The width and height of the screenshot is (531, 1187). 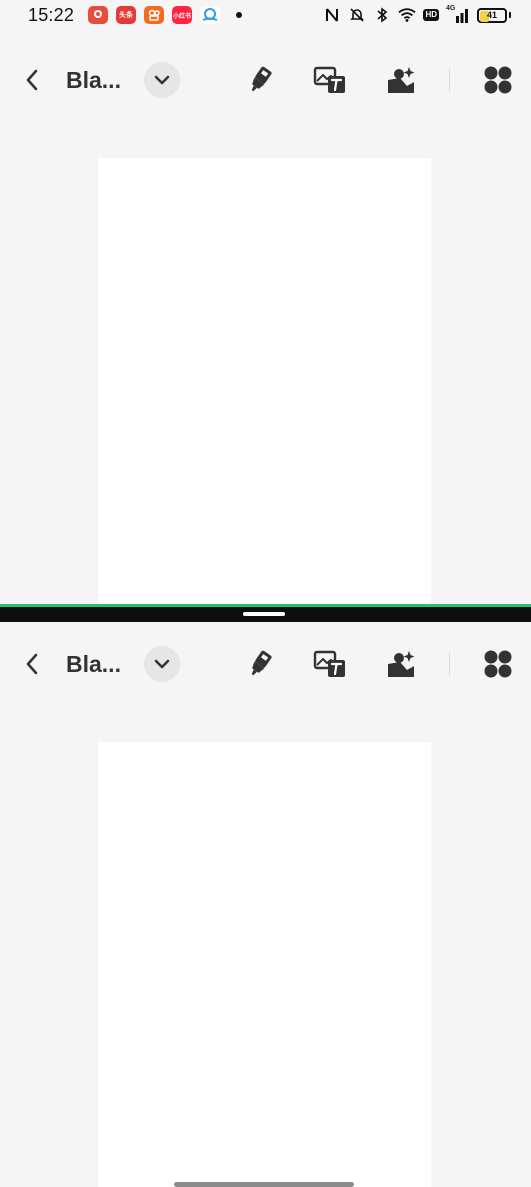 I want to click on cloud-app-icon, so click(x=210, y=15).